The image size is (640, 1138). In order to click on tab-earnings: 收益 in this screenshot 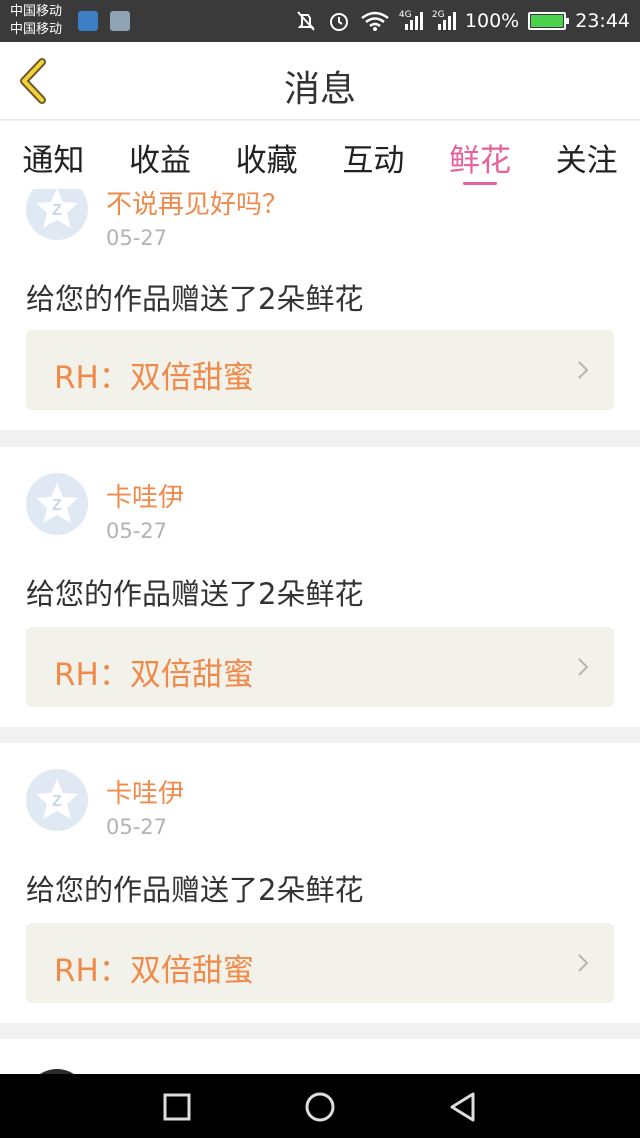, I will do `click(160, 155)`.